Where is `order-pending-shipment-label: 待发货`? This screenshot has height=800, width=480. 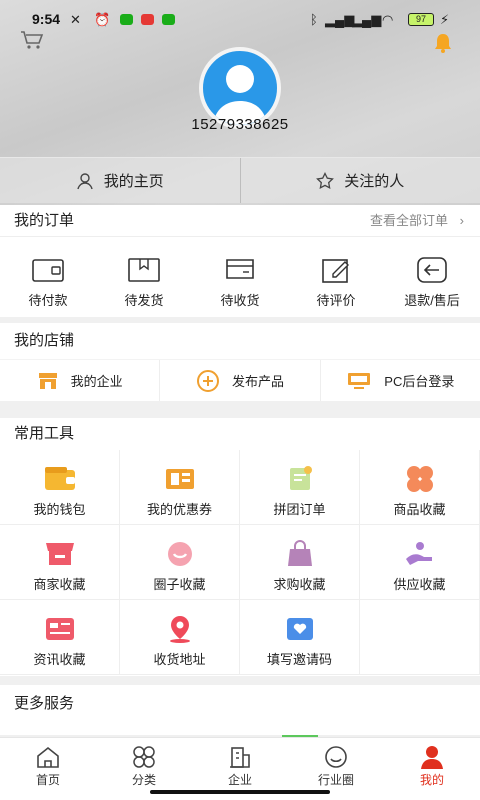 order-pending-shipment-label: 待发货 is located at coordinates (144, 300).